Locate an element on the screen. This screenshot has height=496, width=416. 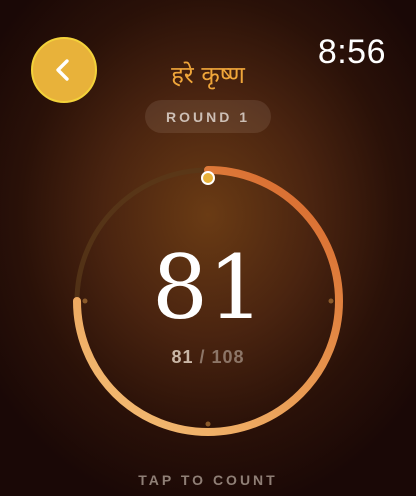
round-label: ROUND 1 is located at coordinates (207, 116).